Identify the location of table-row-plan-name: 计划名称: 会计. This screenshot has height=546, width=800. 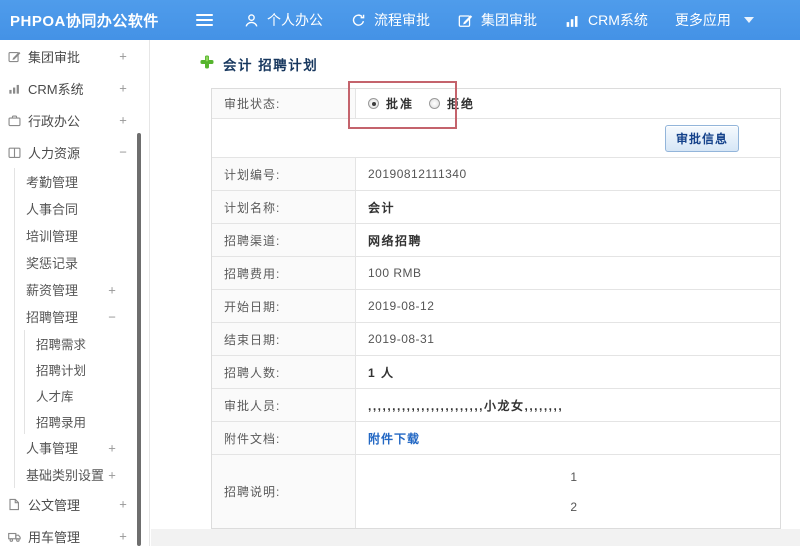
(496, 207).